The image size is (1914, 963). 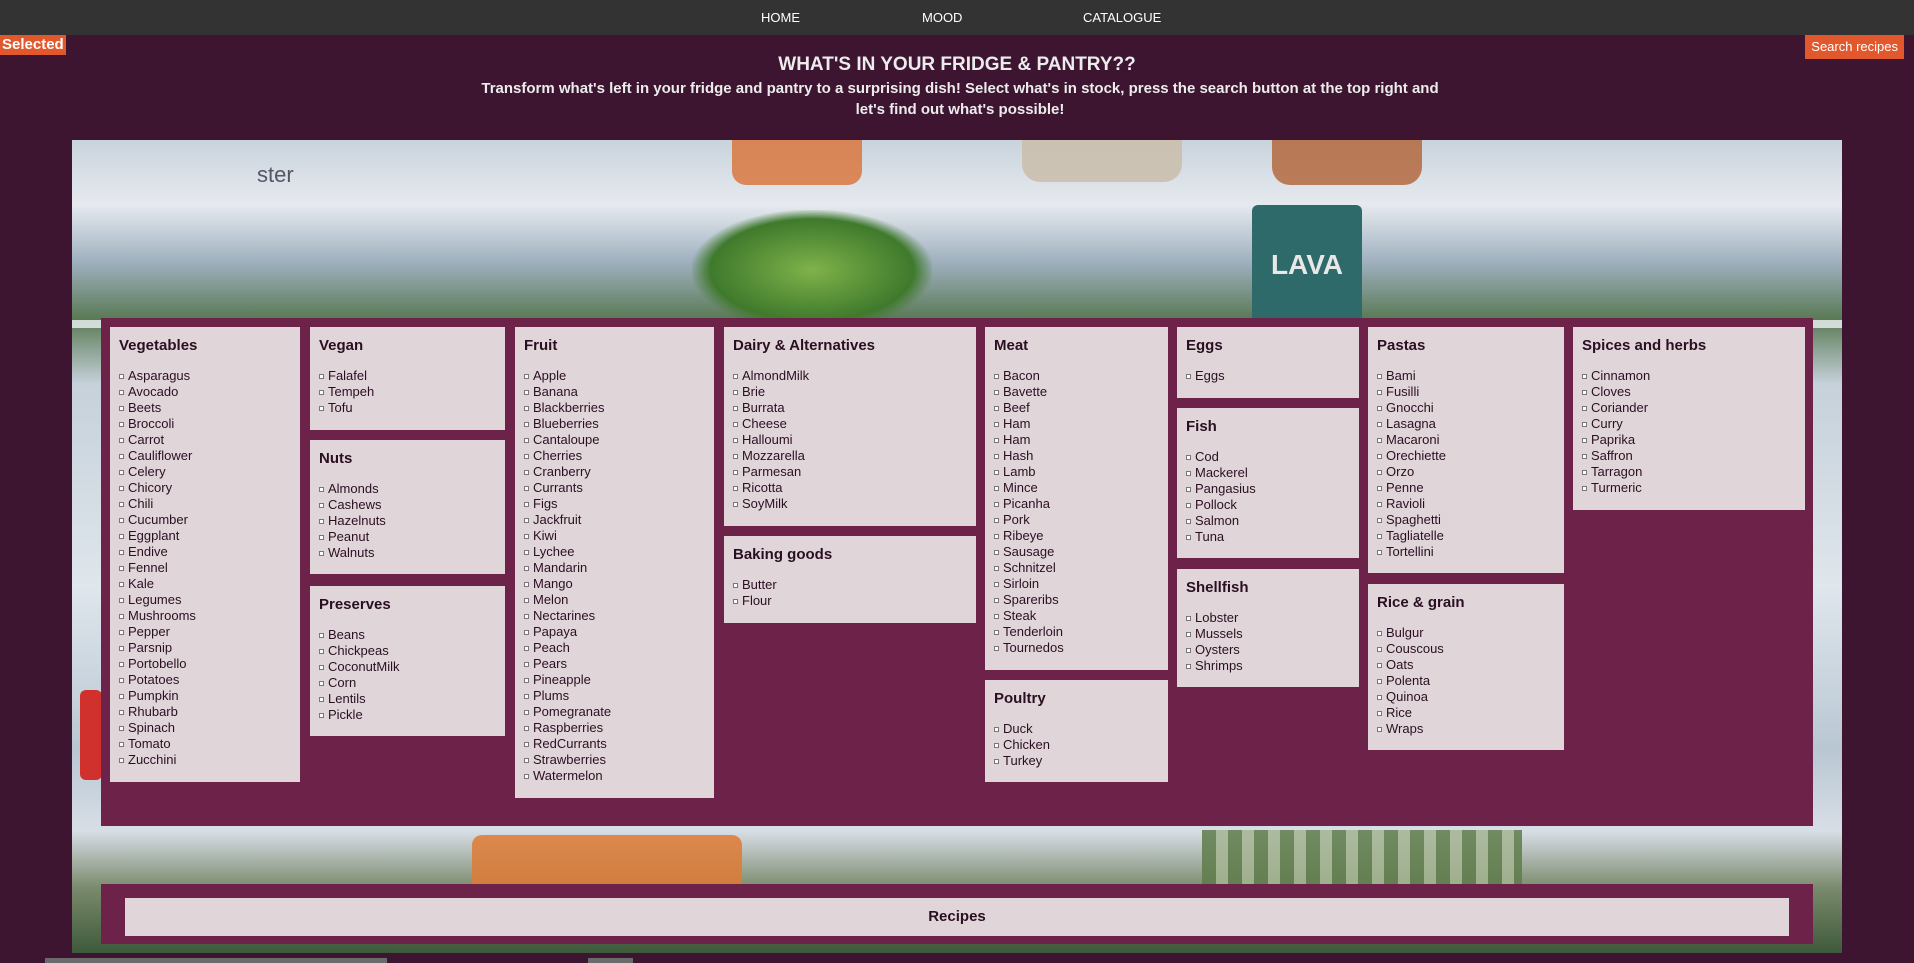 What do you see at coordinates (850, 585) in the screenshot?
I see `ingredient-item: Butter` at bounding box center [850, 585].